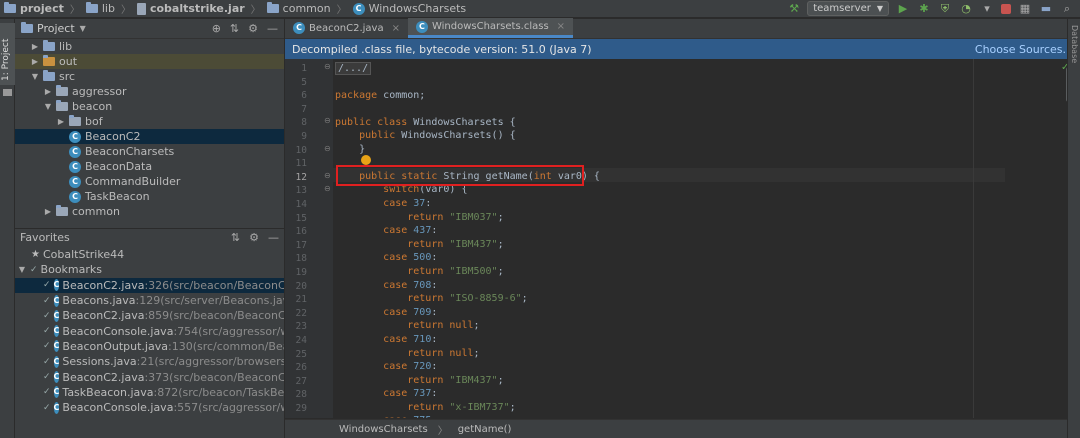  I want to click on tree-item-label: lib, so click(66, 46).